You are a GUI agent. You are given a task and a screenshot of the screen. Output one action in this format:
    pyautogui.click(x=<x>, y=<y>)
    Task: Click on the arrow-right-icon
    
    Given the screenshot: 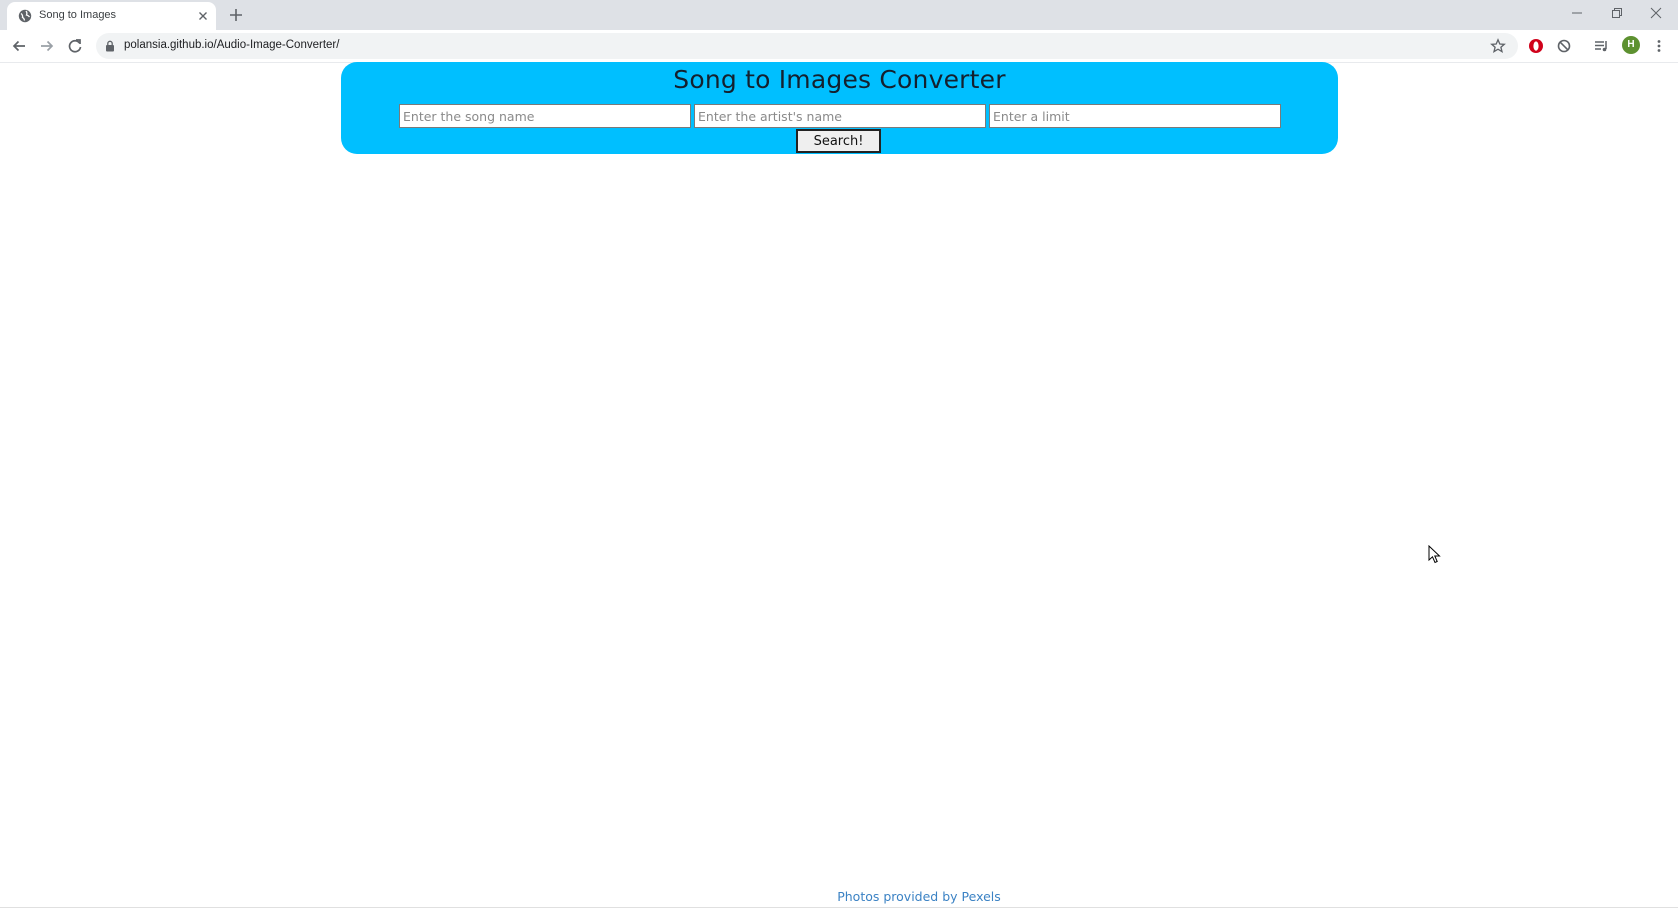 What is the action you would take?
    pyautogui.click(x=47, y=46)
    